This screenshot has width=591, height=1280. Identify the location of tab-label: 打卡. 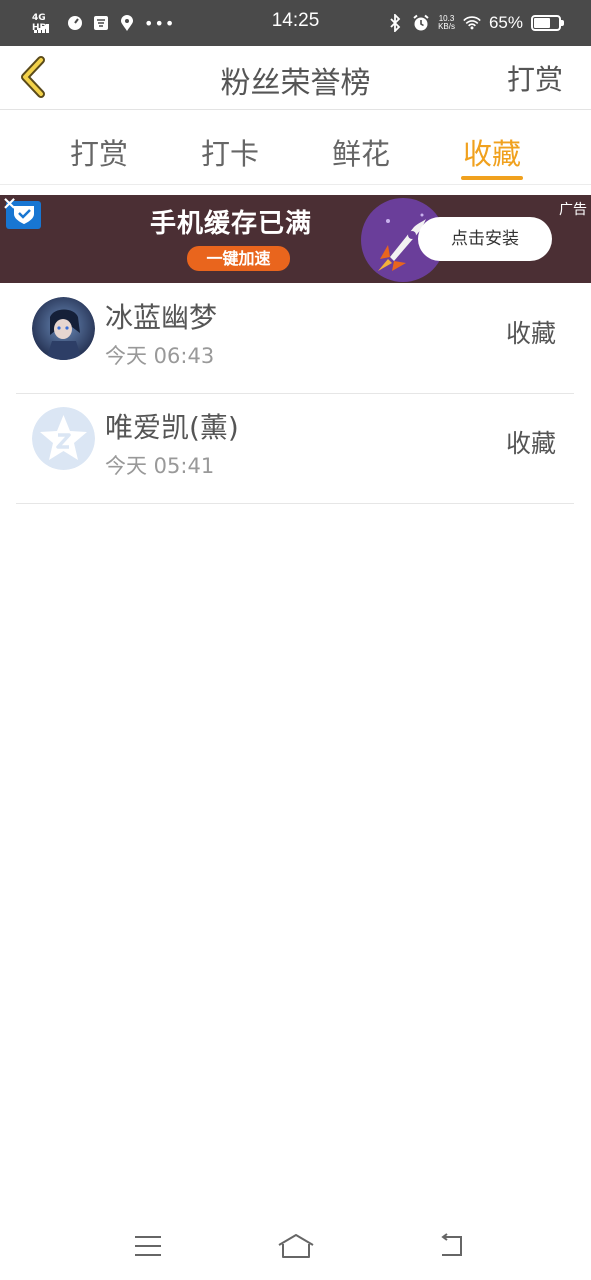
(229, 154).